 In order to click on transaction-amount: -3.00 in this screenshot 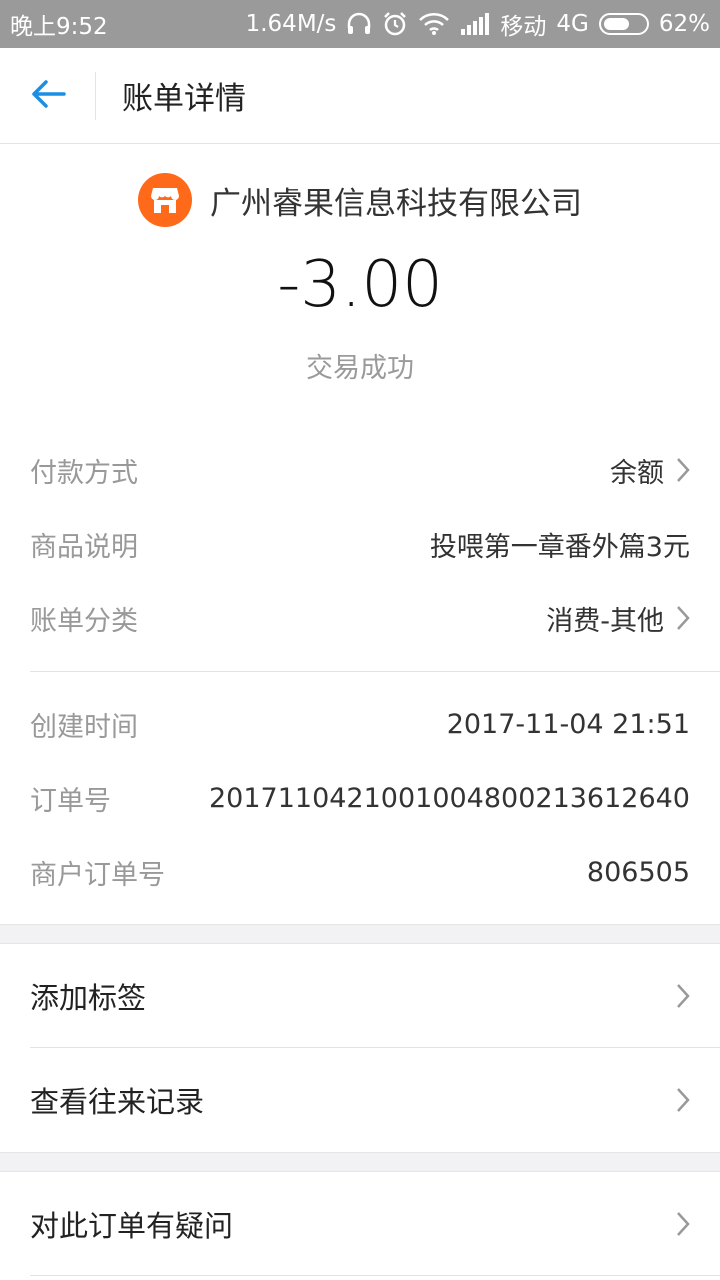, I will do `click(360, 285)`.